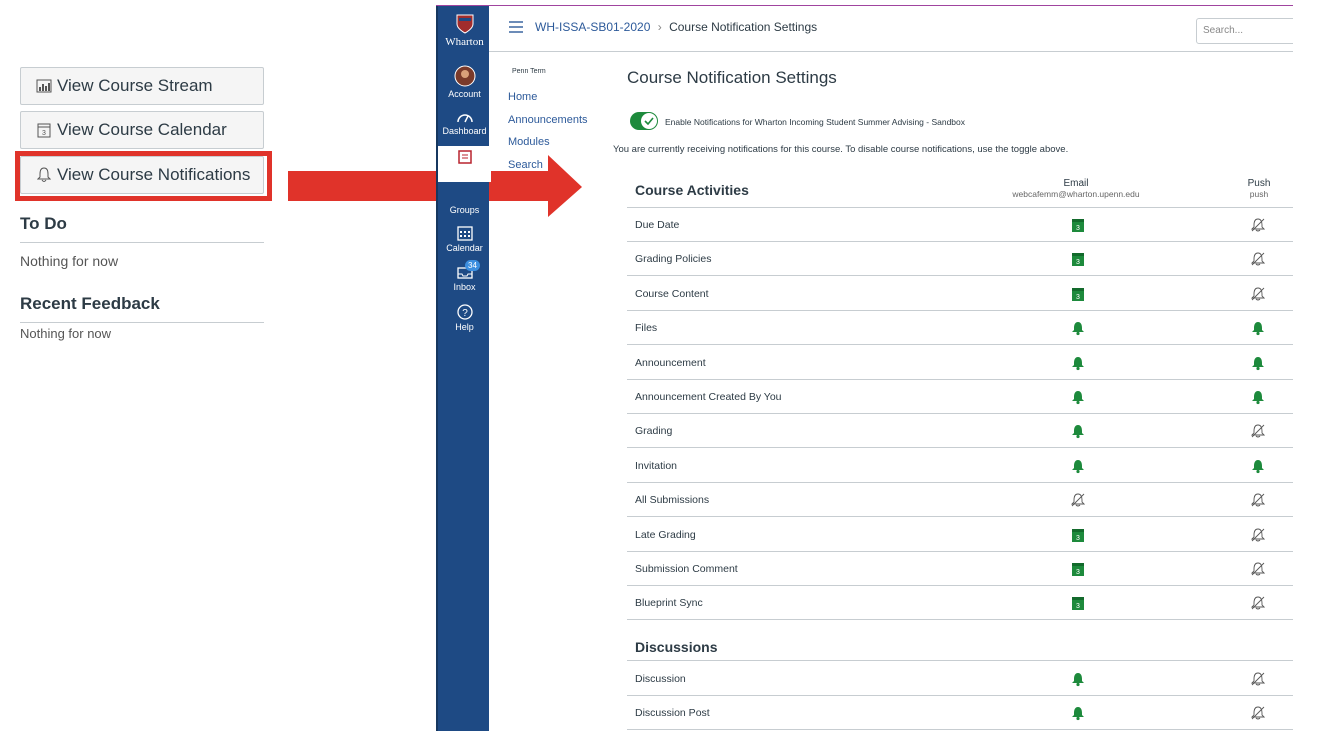  I want to click on button-label: View Course Stream, so click(135, 85).